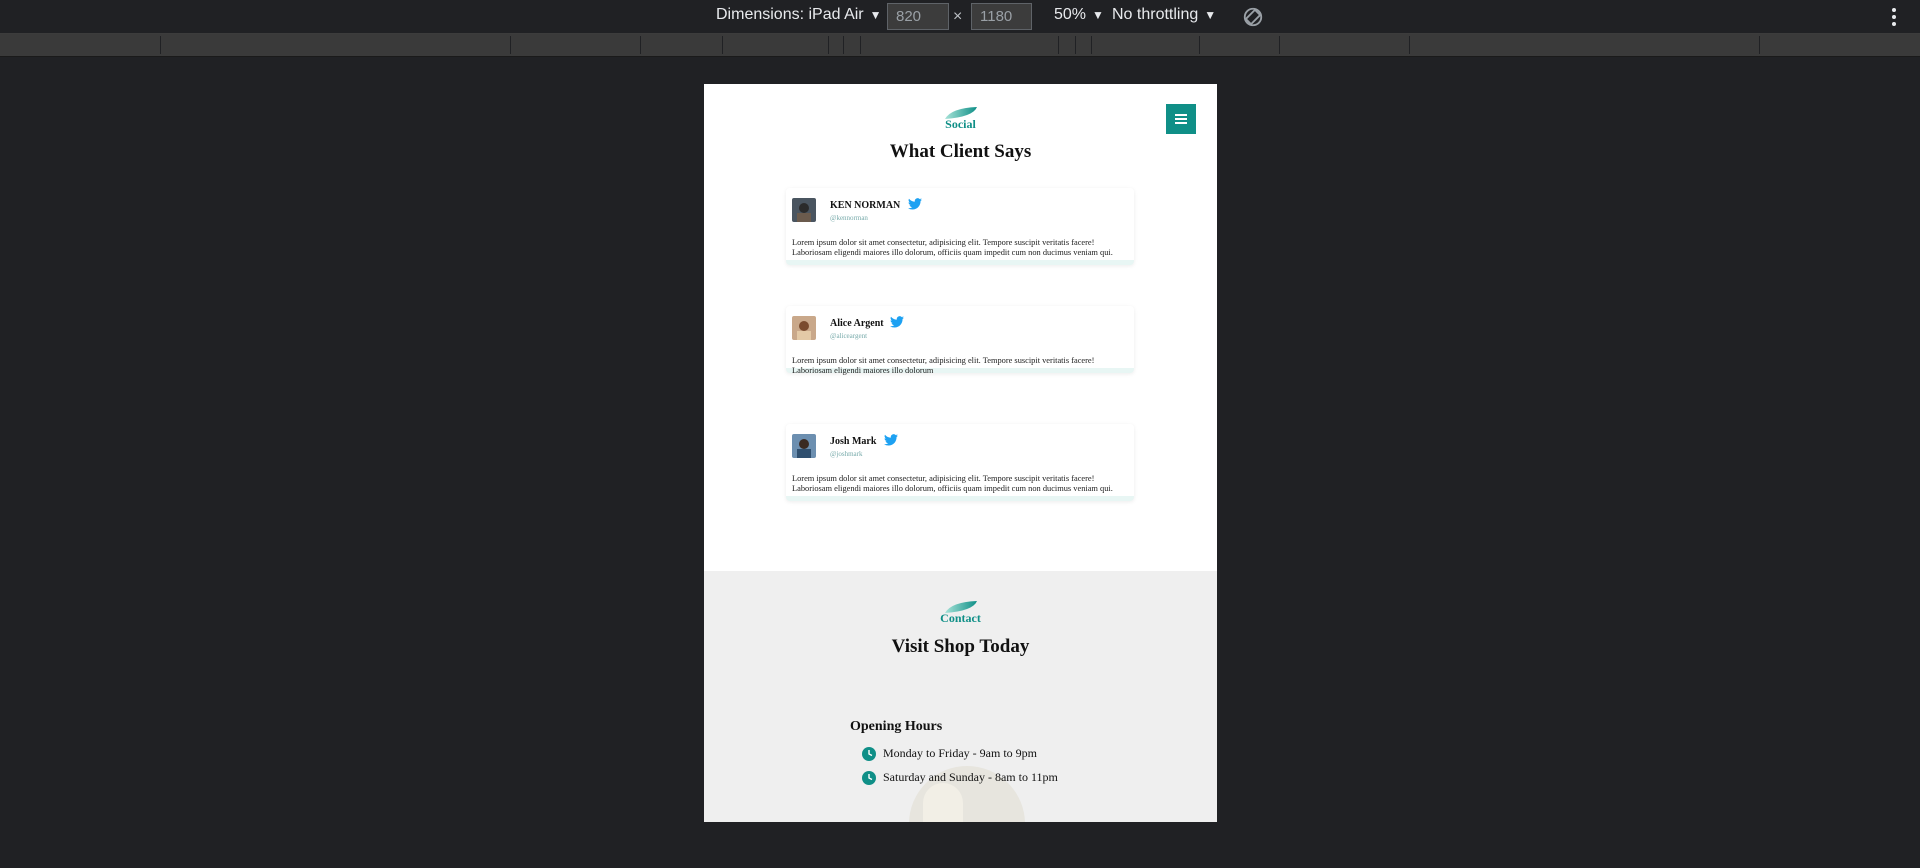 The height and width of the screenshot is (868, 1920). I want to click on contact-section-title: Visit Shop Today, so click(960, 646).